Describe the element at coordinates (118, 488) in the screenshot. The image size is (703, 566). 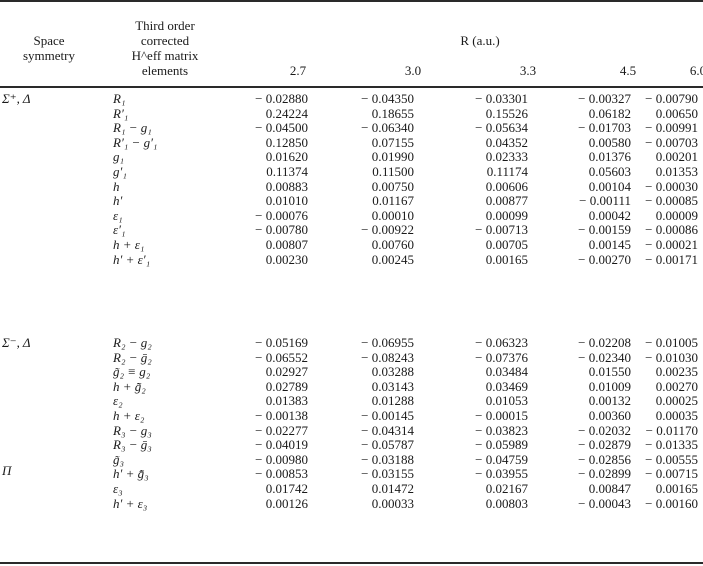
I see `matrix-element-label: ε₃` at that location.